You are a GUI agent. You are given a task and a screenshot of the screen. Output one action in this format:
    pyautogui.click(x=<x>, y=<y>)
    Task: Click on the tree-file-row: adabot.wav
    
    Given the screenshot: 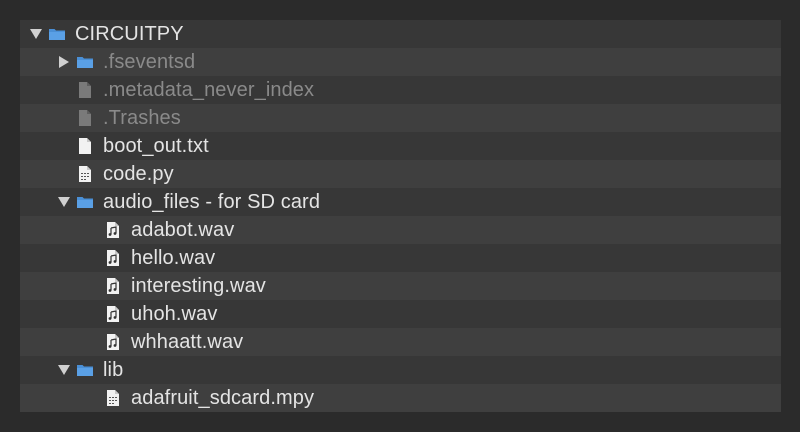 What is the action you would take?
    pyautogui.click(x=400, y=230)
    